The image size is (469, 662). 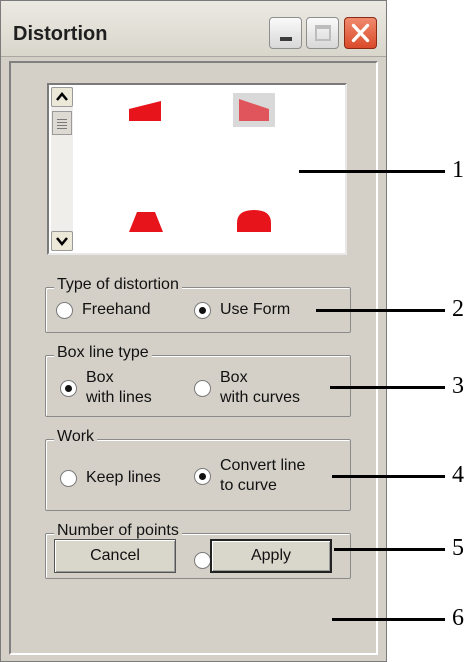 I want to click on radio-freehand: Freehand, so click(x=103, y=310).